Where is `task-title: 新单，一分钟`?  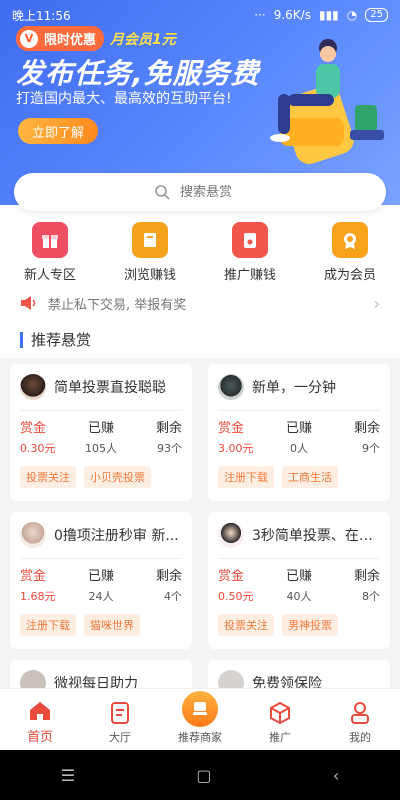 task-title: 新单，一分钟 is located at coordinates (294, 388).